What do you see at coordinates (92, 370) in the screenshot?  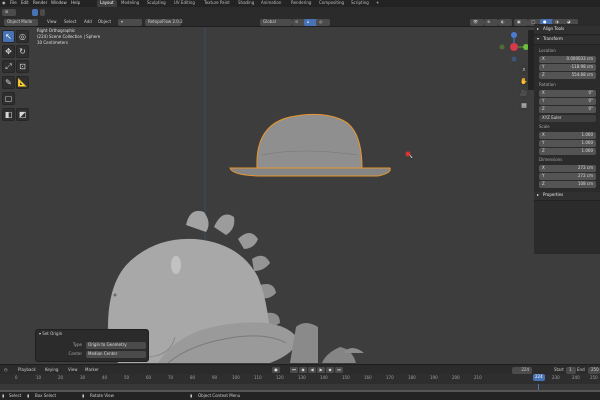 I see `menu-marker: Marker` at bounding box center [92, 370].